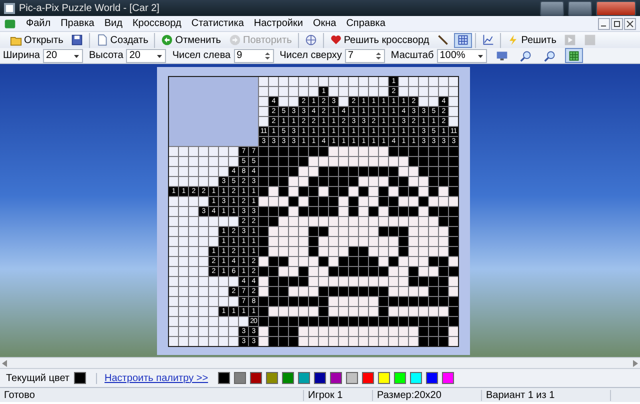  Describe the element at coordinates (604, 24) in the screenshot. I see `minimize-icon` at that location.